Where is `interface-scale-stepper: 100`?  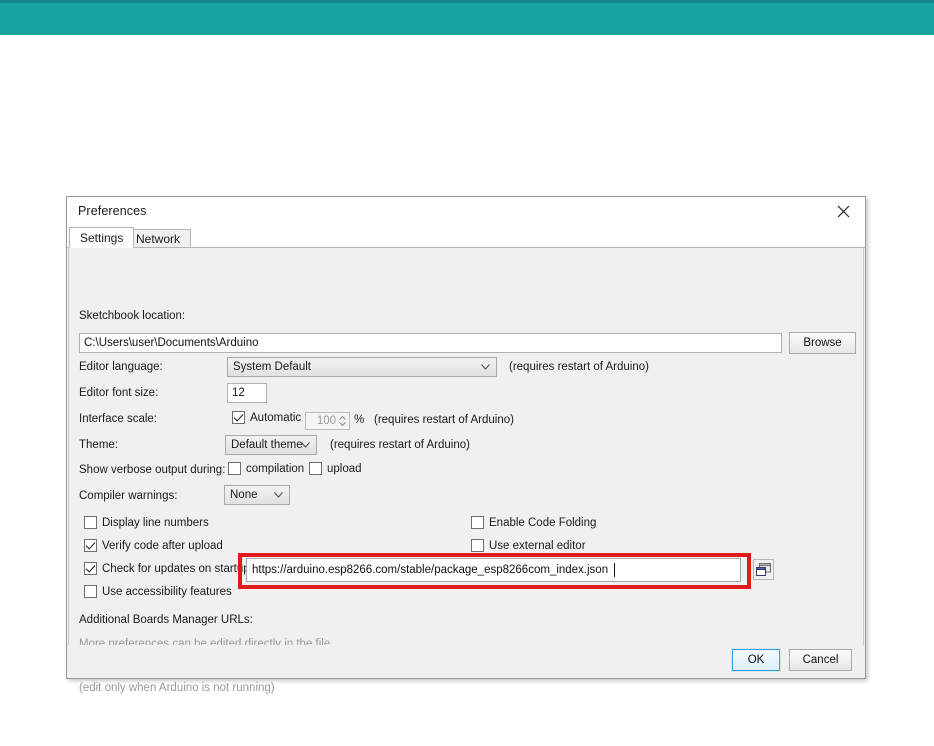 interface-scale-stepper: 100 is located at coordinates (327, 421).